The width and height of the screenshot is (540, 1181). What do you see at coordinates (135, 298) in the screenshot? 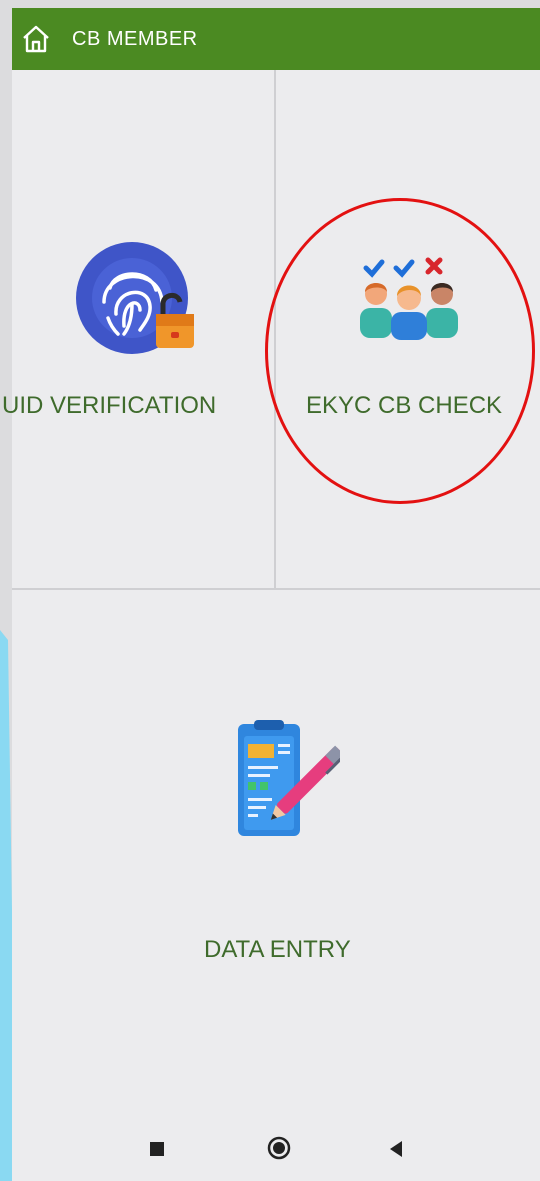
I see `fingerprint-lock-icon` at bounding box center [135, 298].